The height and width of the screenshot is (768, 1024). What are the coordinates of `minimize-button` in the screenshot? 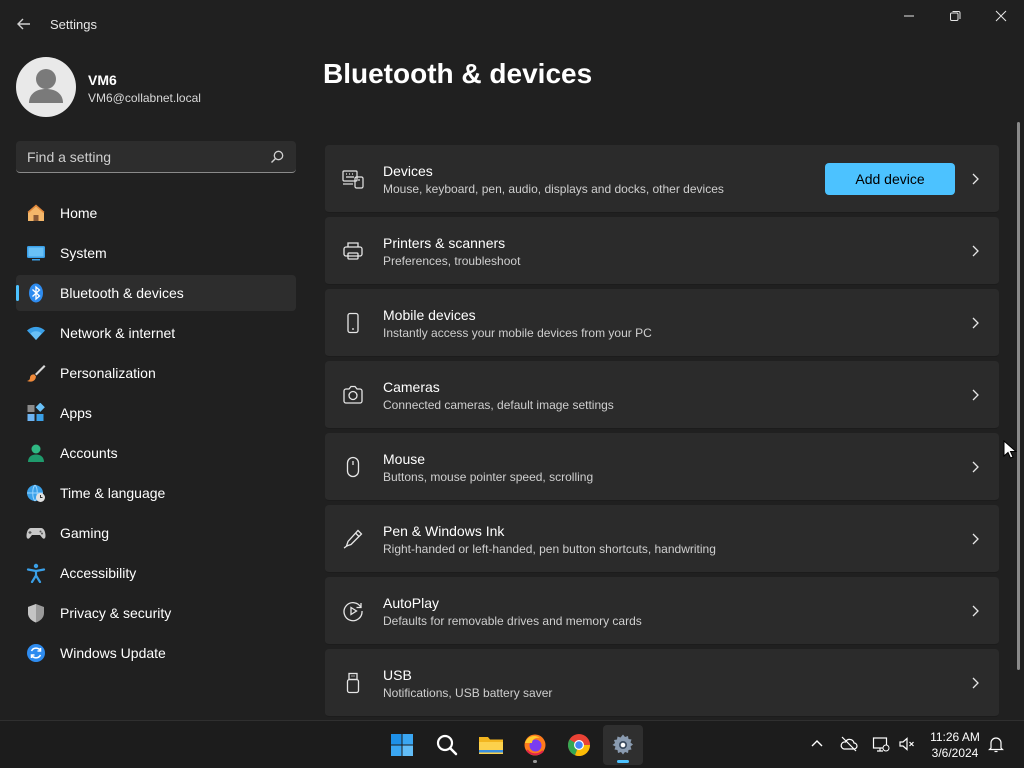 It's located at (909, 16).